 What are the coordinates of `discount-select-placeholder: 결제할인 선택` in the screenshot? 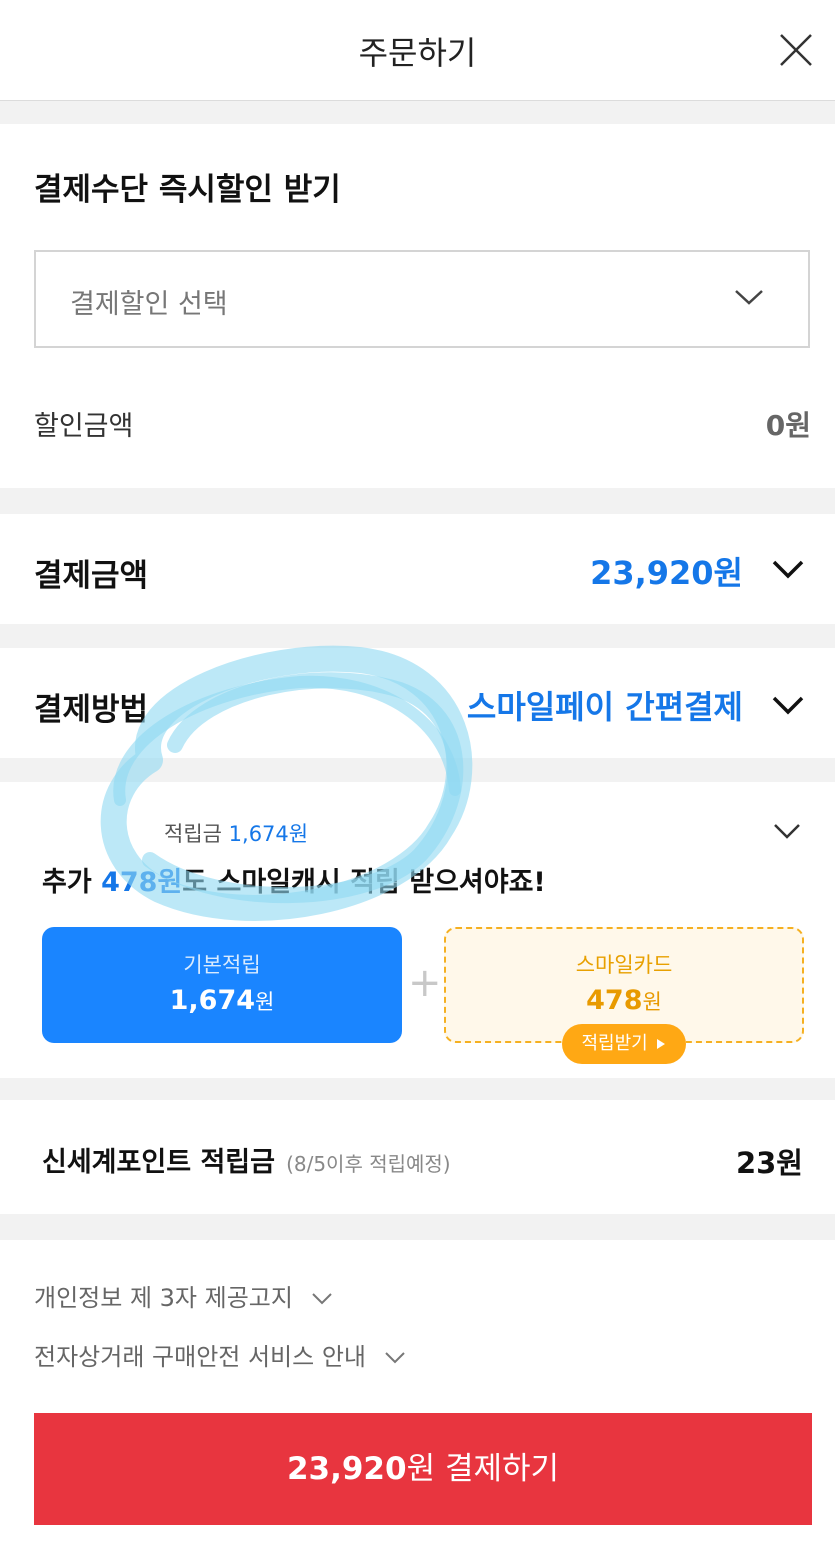 It's located at (149, 304).